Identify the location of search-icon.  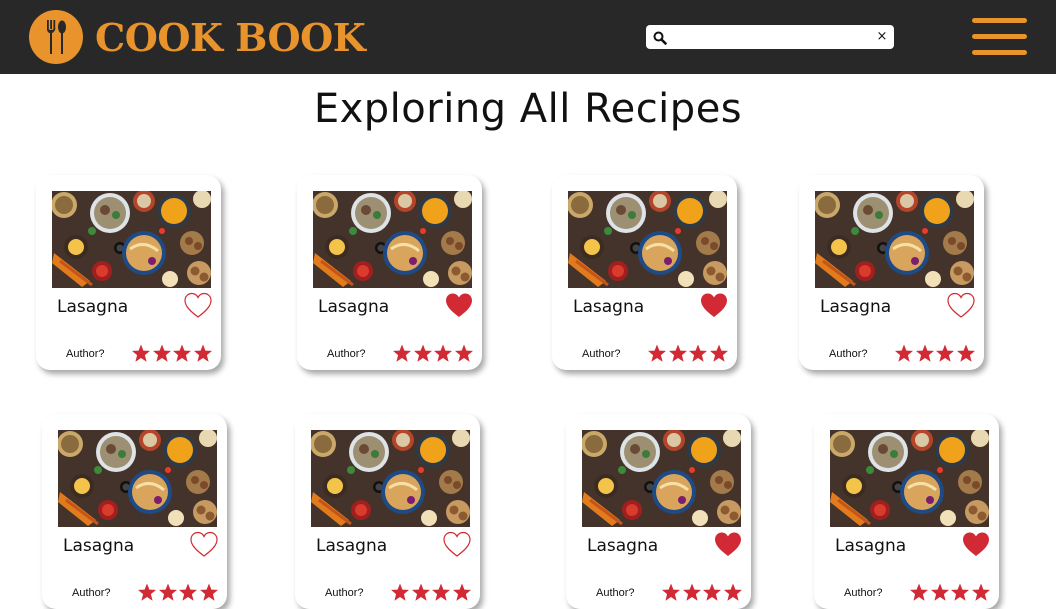
(660, 39).